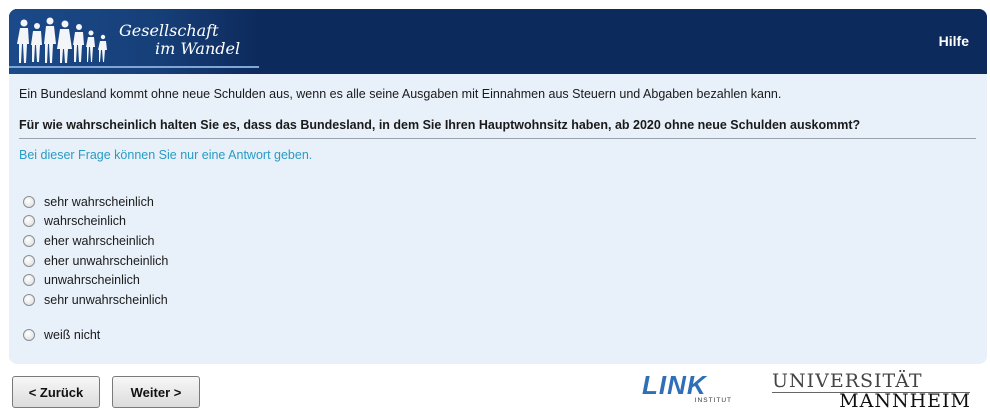 The width and height of the screenshot is (990, 412). I want to click on link-logo-sub: INSTITUT, so click(713, 400).